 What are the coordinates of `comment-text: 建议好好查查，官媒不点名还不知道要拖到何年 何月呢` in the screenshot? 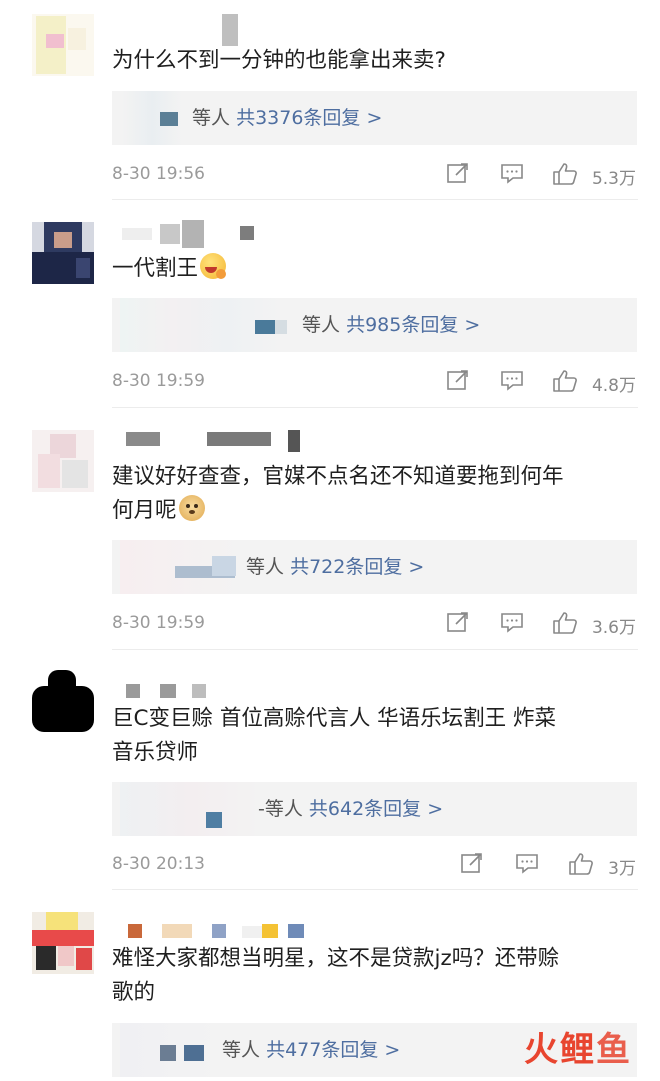 It's located at (338, 493).